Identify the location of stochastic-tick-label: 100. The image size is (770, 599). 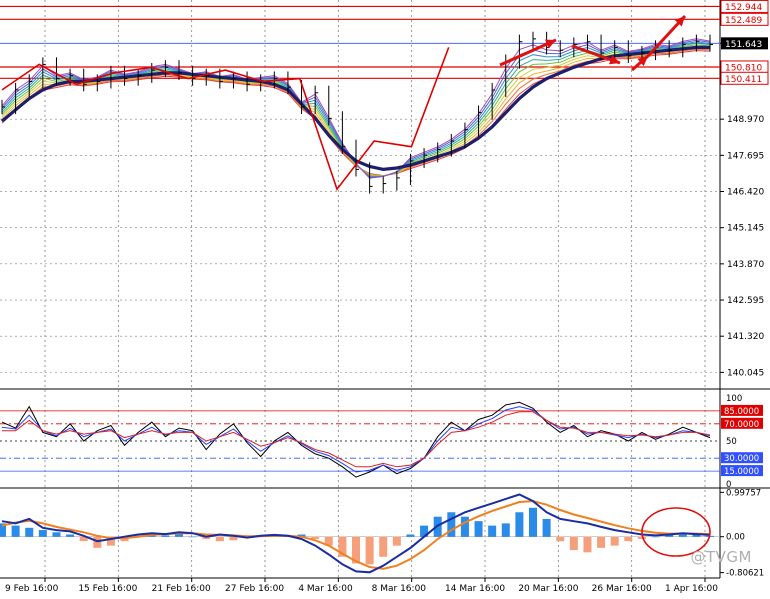
(734, 399).